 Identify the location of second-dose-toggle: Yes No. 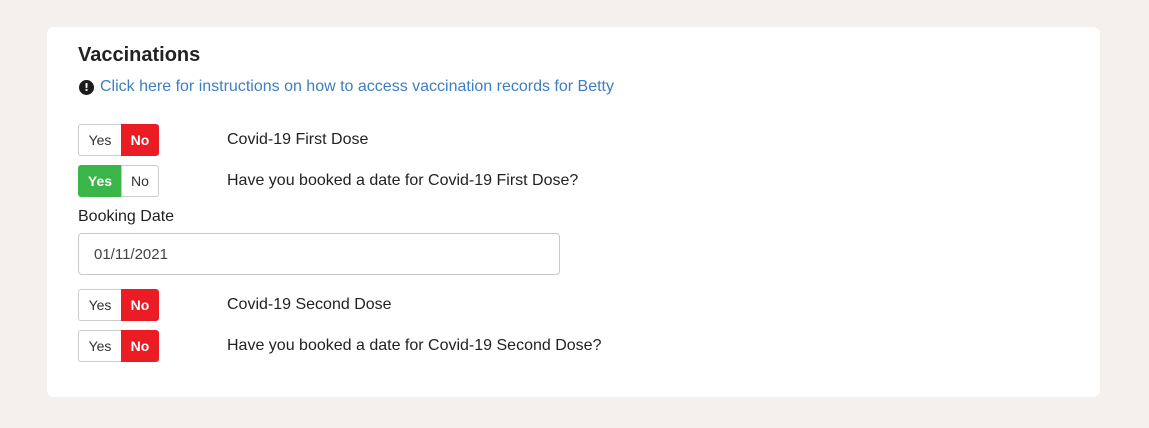
(118, 304).